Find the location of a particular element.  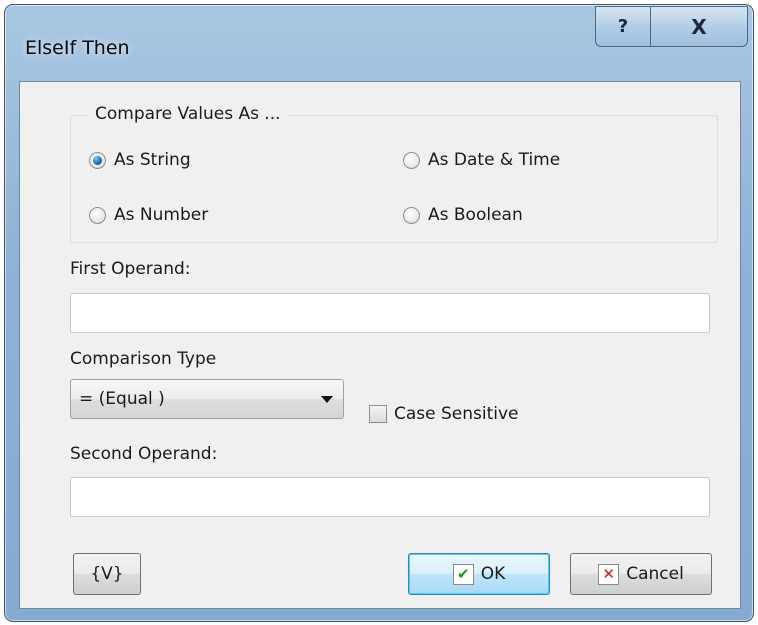

second-operand-label: Second Operand: is located at coordinates (144, 454).